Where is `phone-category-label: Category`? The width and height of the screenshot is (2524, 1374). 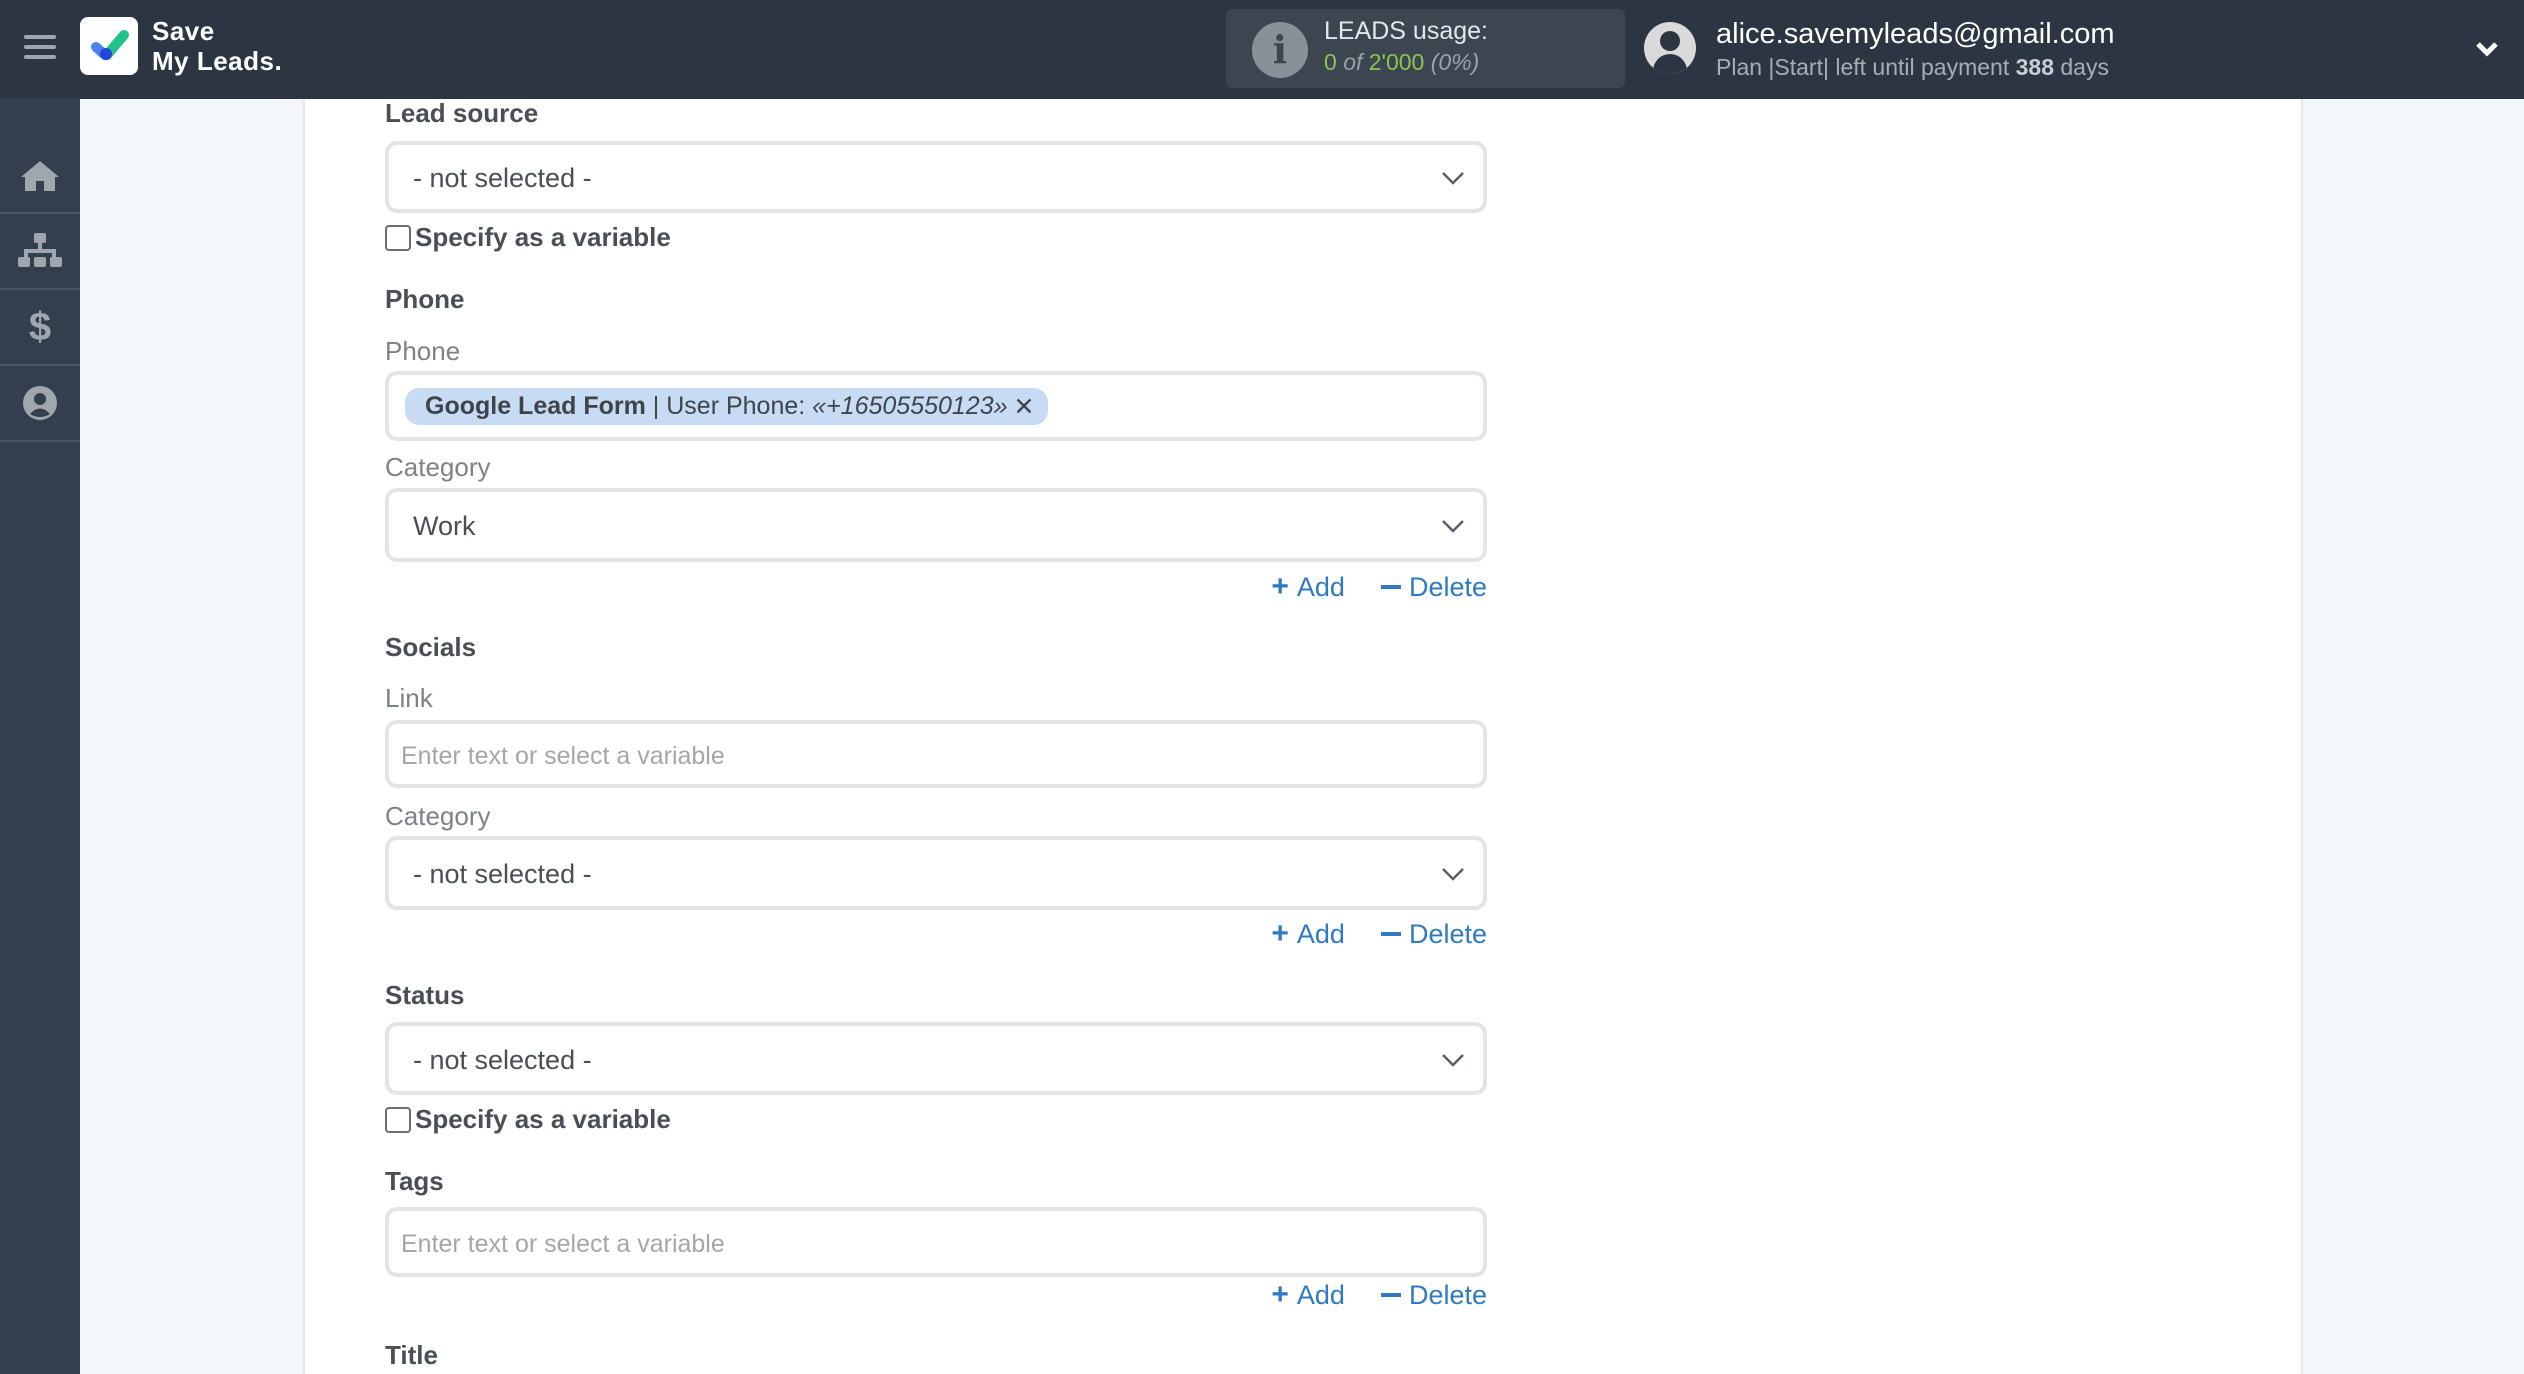 phone-category-label: Category is located at coordinates (438, 467).